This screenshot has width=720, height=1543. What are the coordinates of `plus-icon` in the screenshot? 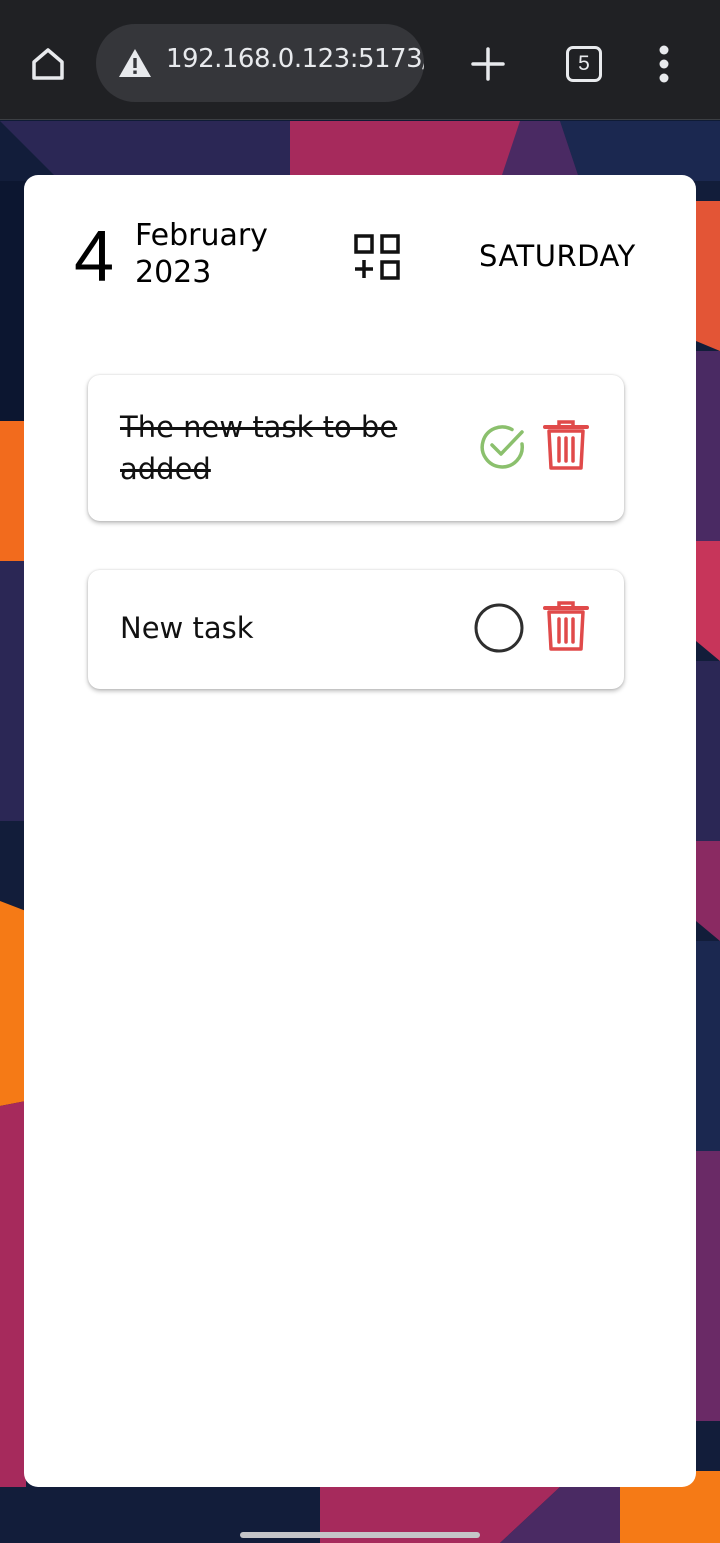 It's located at (488, 64).